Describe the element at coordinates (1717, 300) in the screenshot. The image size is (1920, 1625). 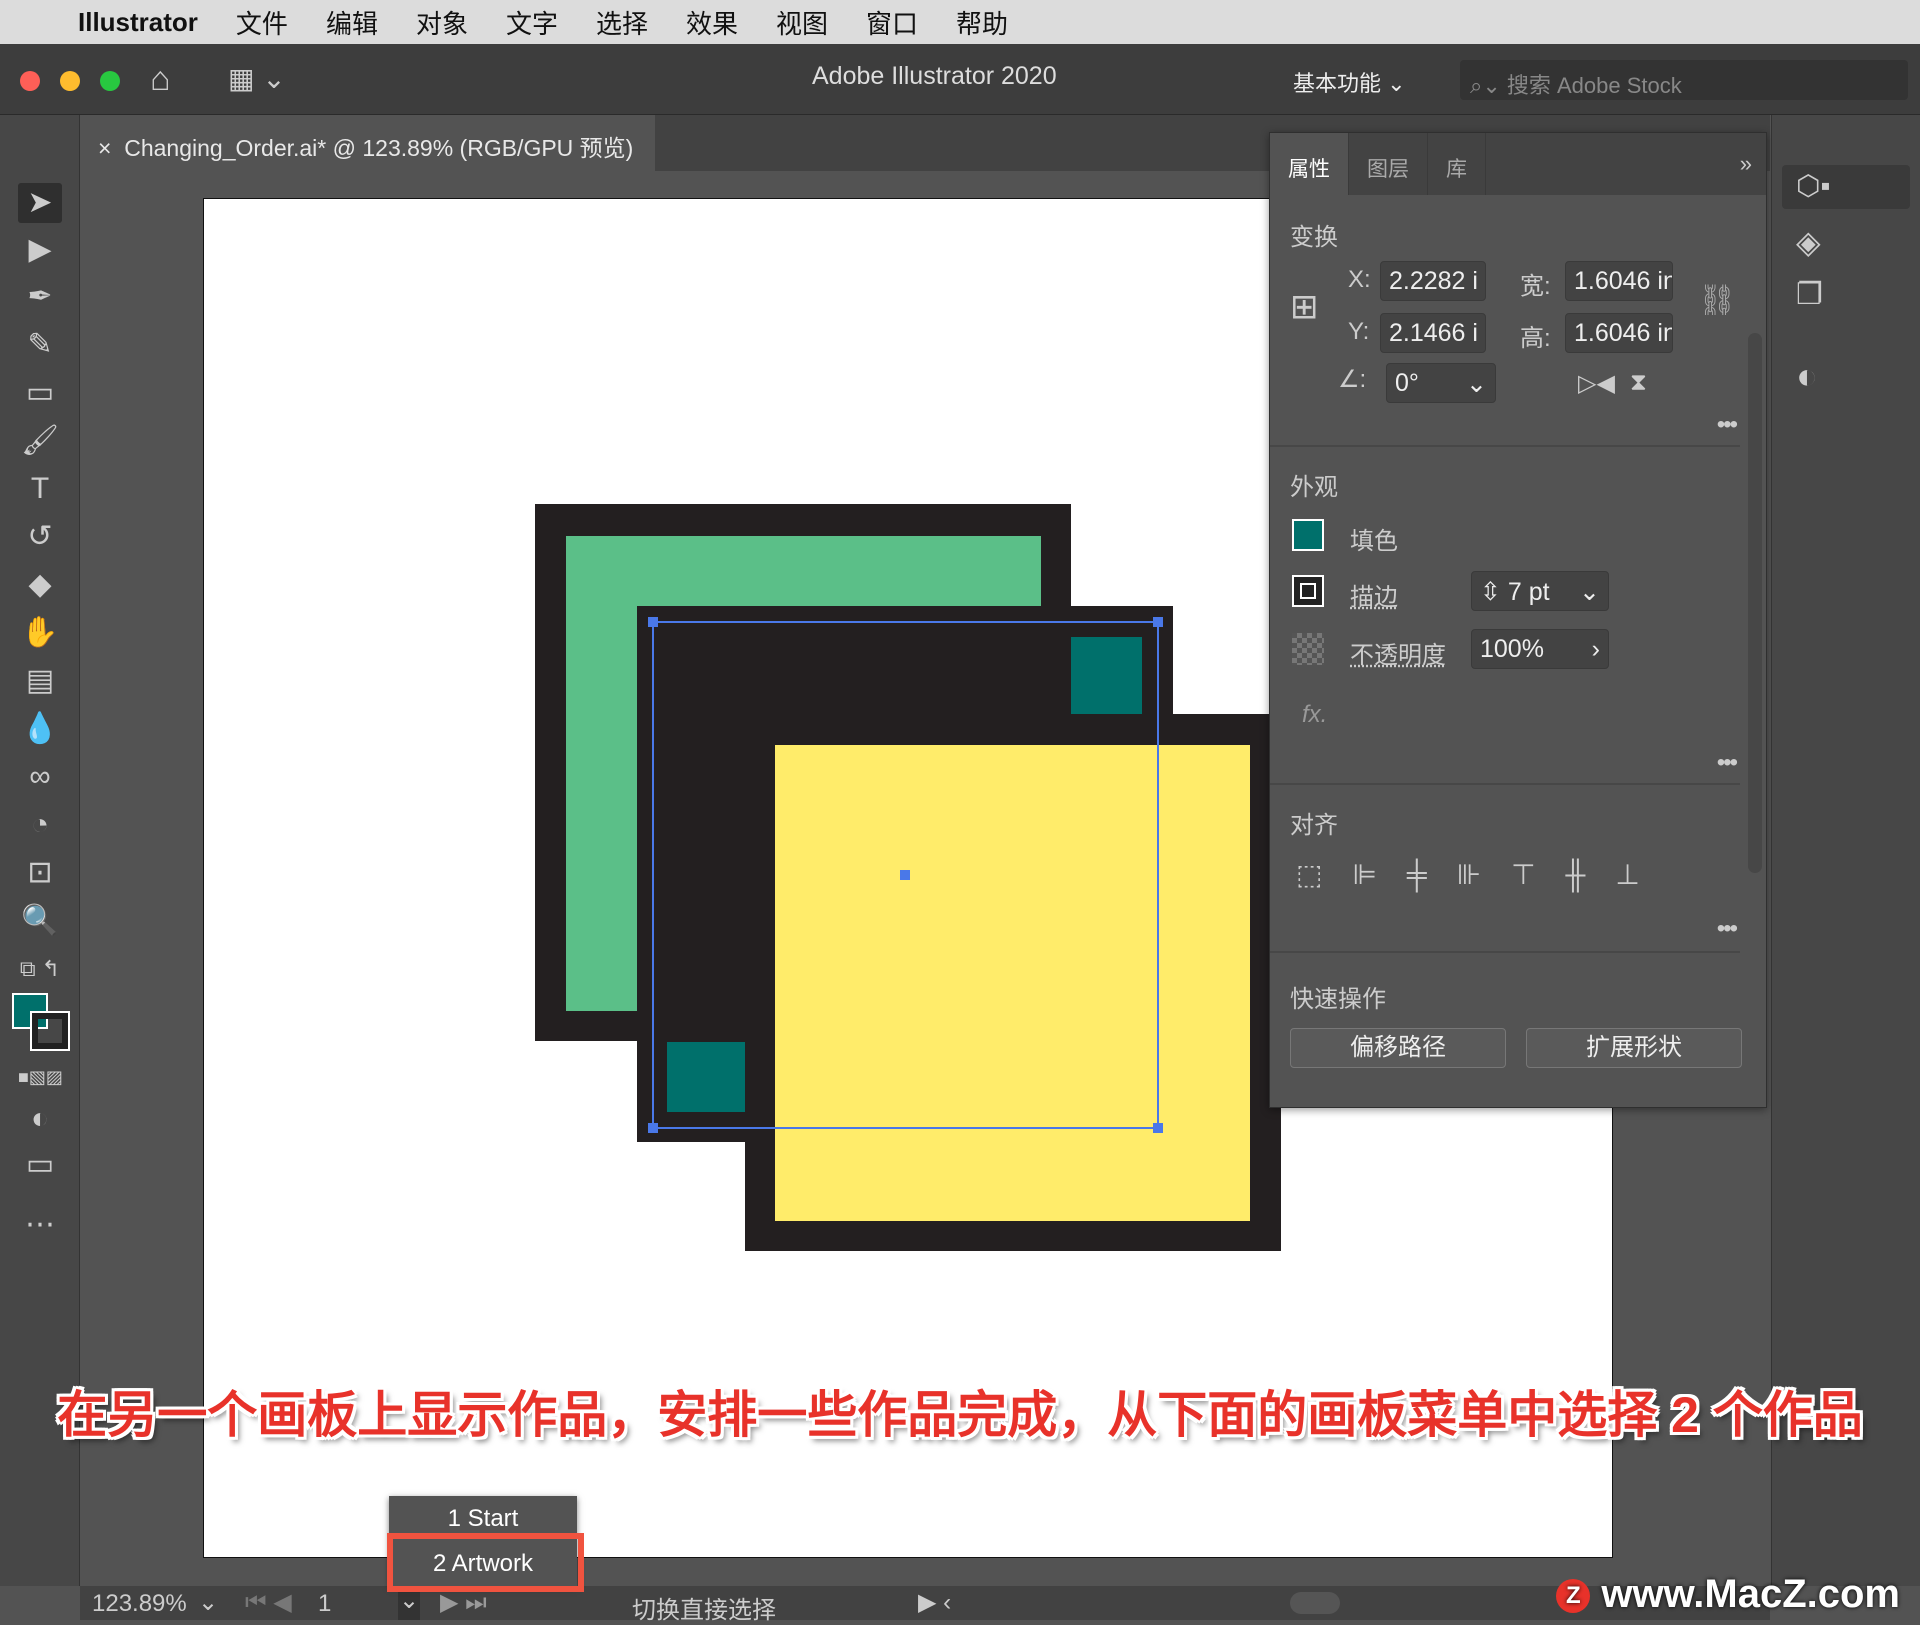
I see `constrain-proportions-icon: ⛓` at that location.